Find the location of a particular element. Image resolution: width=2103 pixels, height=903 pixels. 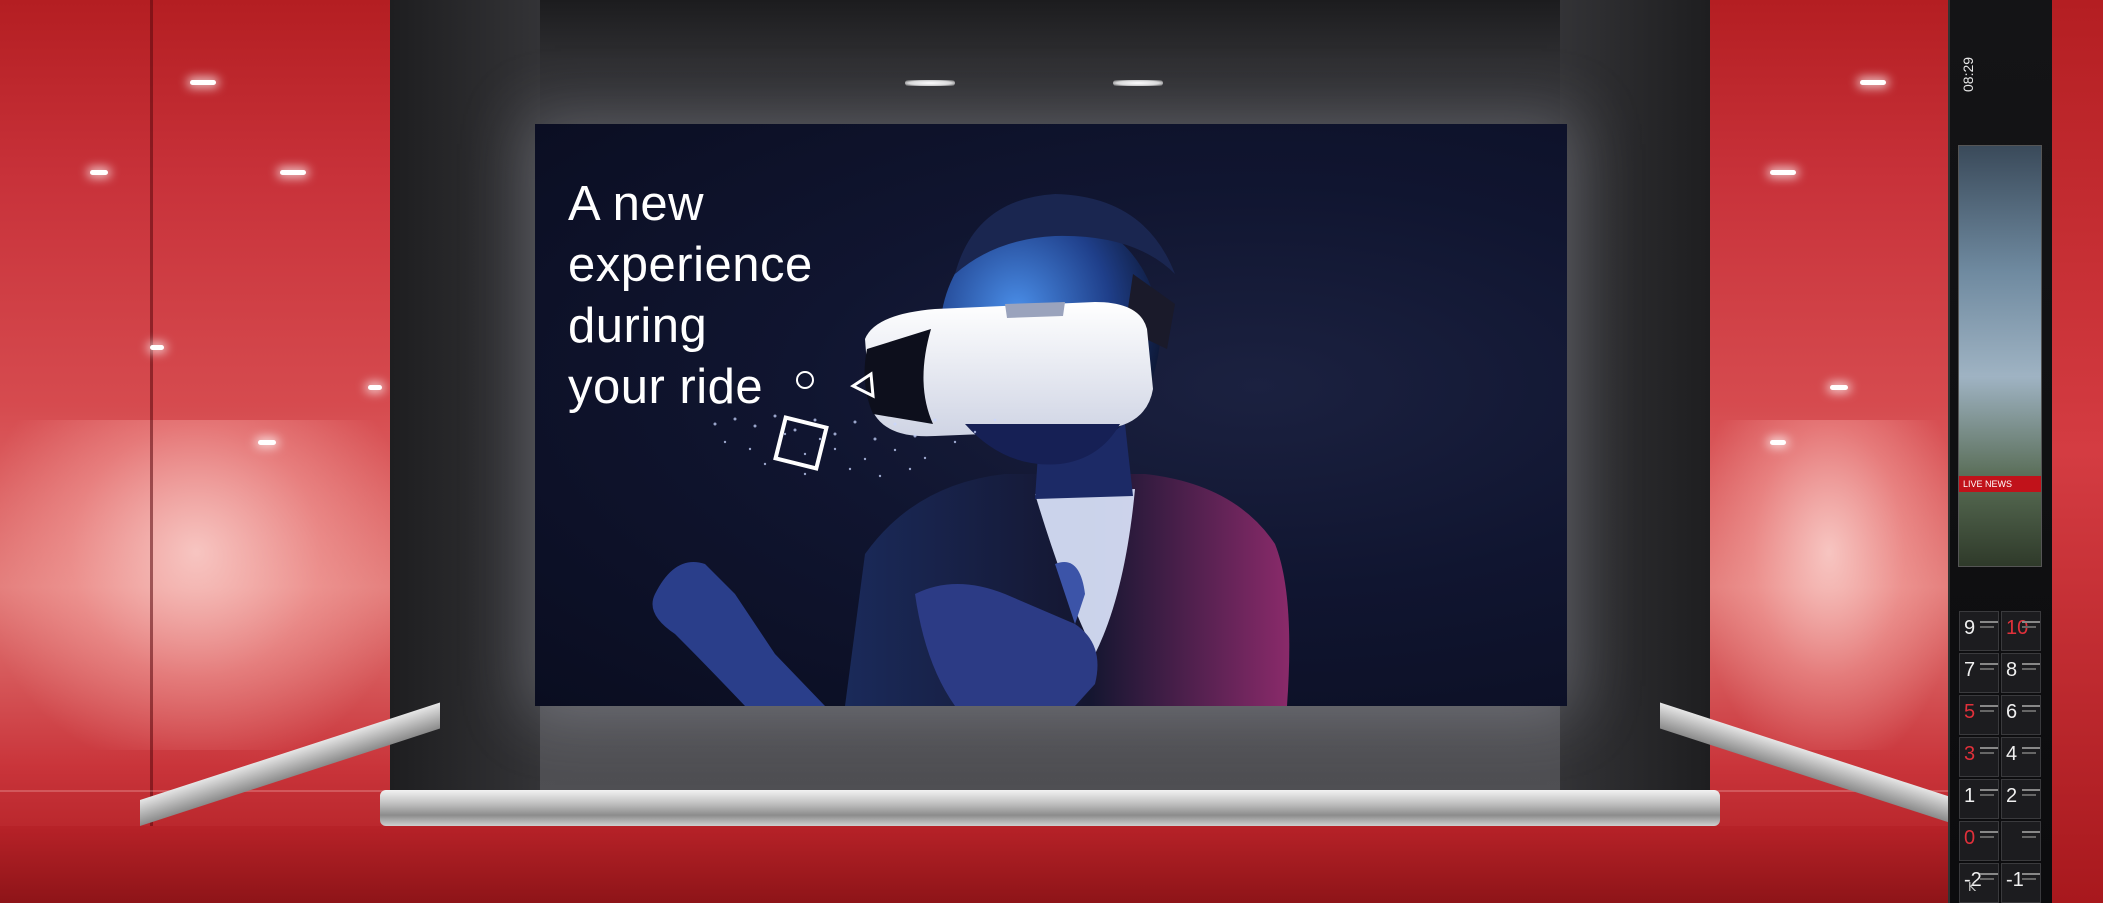

floor-number: 7 is located at coordinates (1970, 670).